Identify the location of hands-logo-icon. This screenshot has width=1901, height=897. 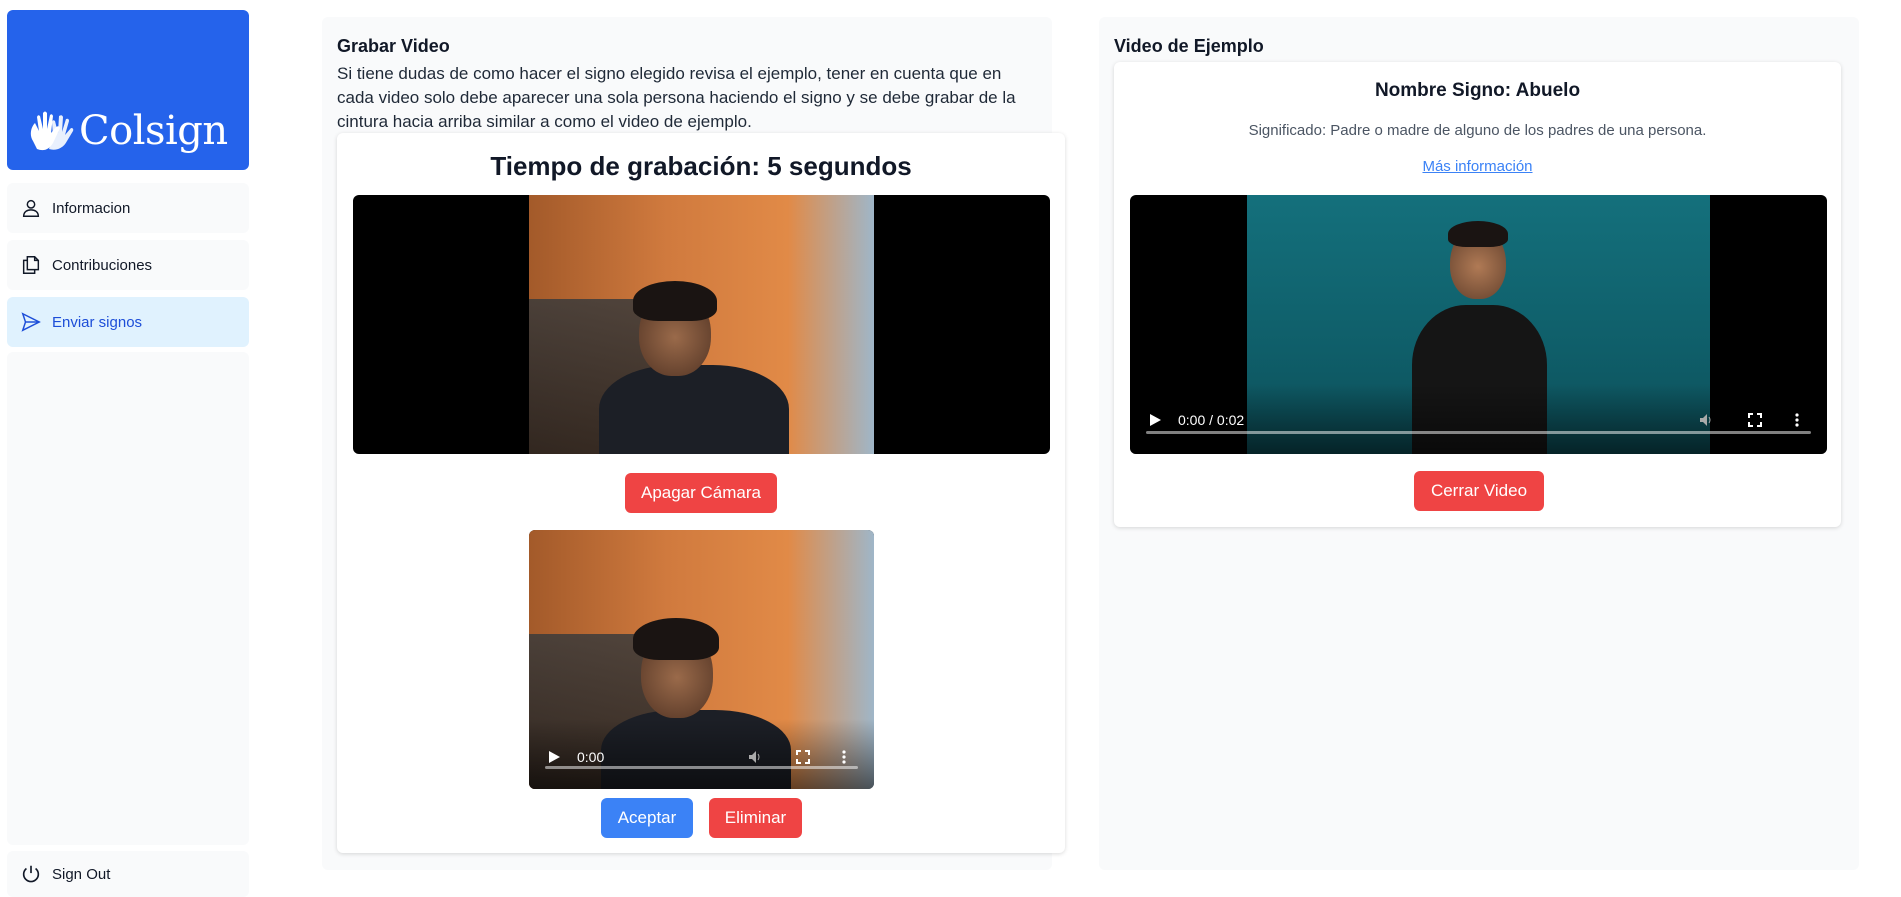
(52, 131).